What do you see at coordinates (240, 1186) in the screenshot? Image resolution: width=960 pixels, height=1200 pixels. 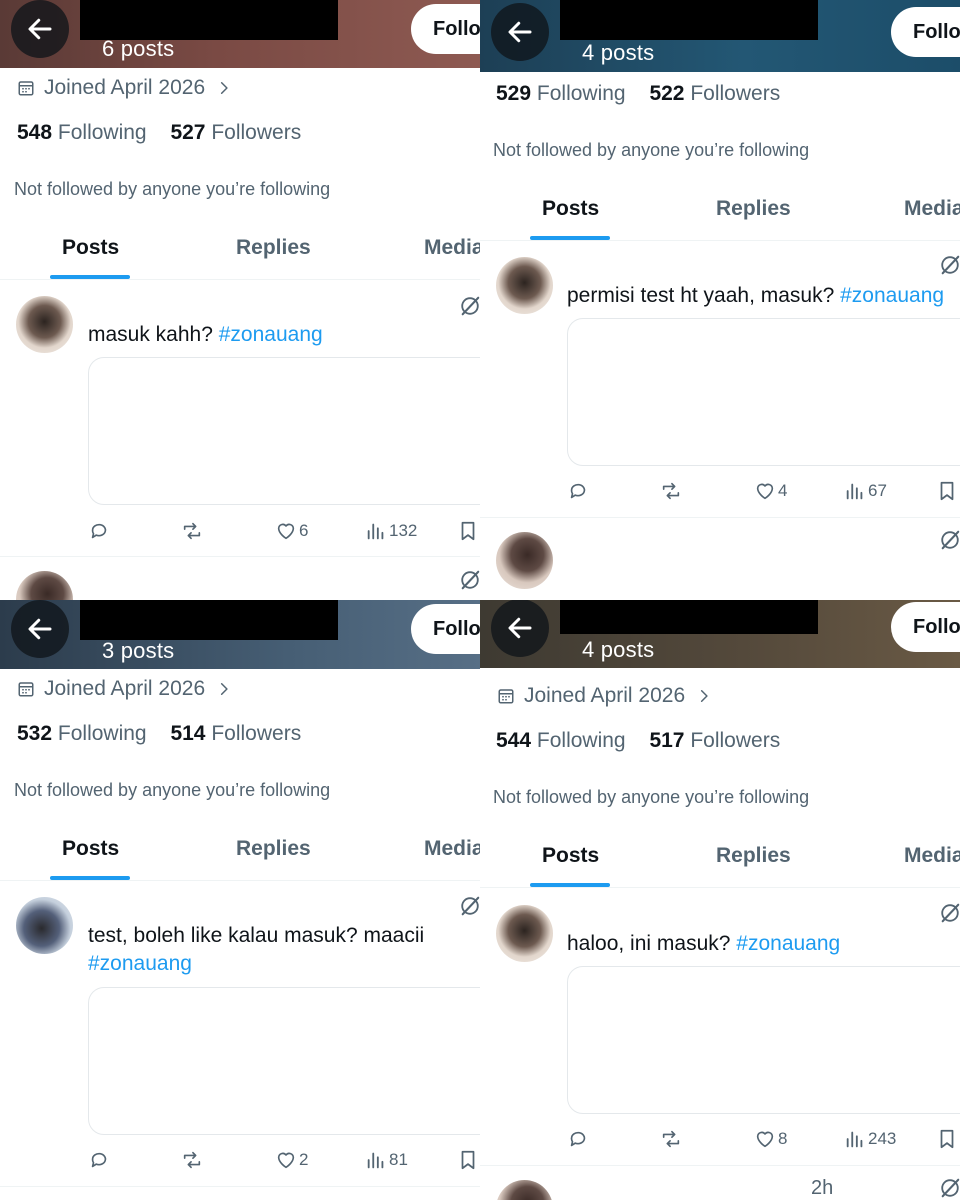 I see `divider` at bounding box center [240, 1186].